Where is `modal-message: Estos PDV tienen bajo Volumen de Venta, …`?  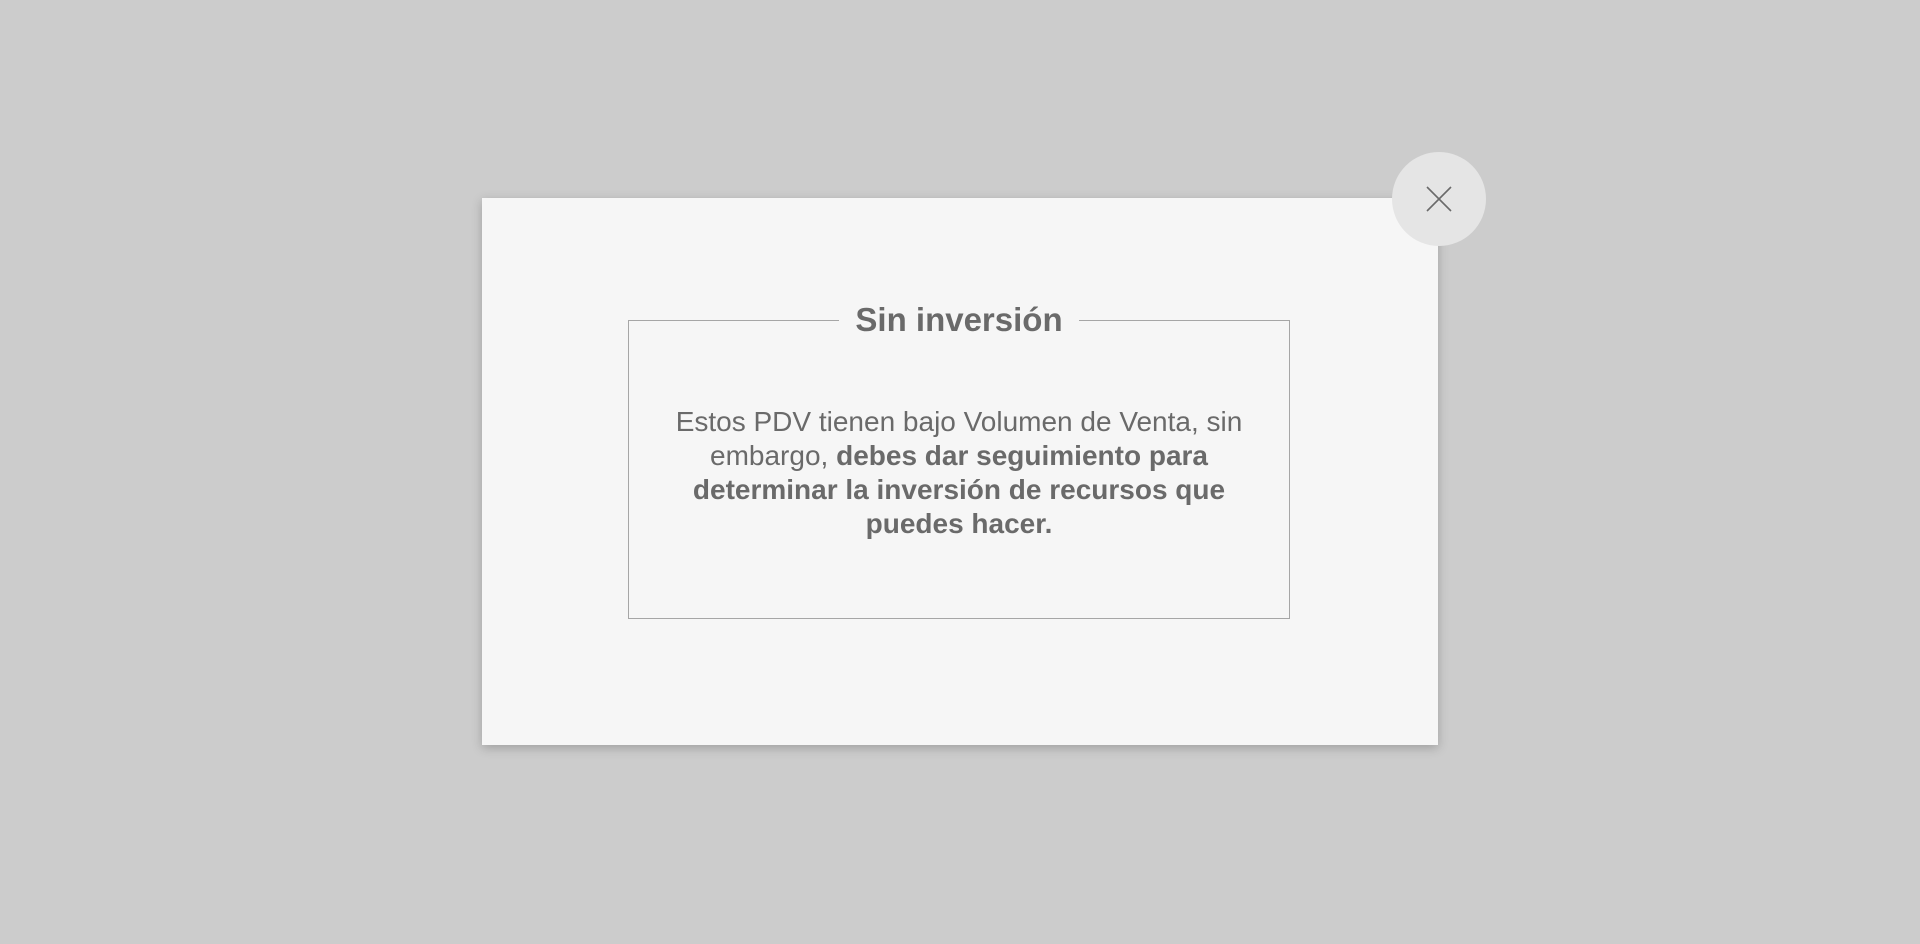
modal-message: Estos PDV tienen bajo Volumen de Venta, … is located at coordinates (959, 473).